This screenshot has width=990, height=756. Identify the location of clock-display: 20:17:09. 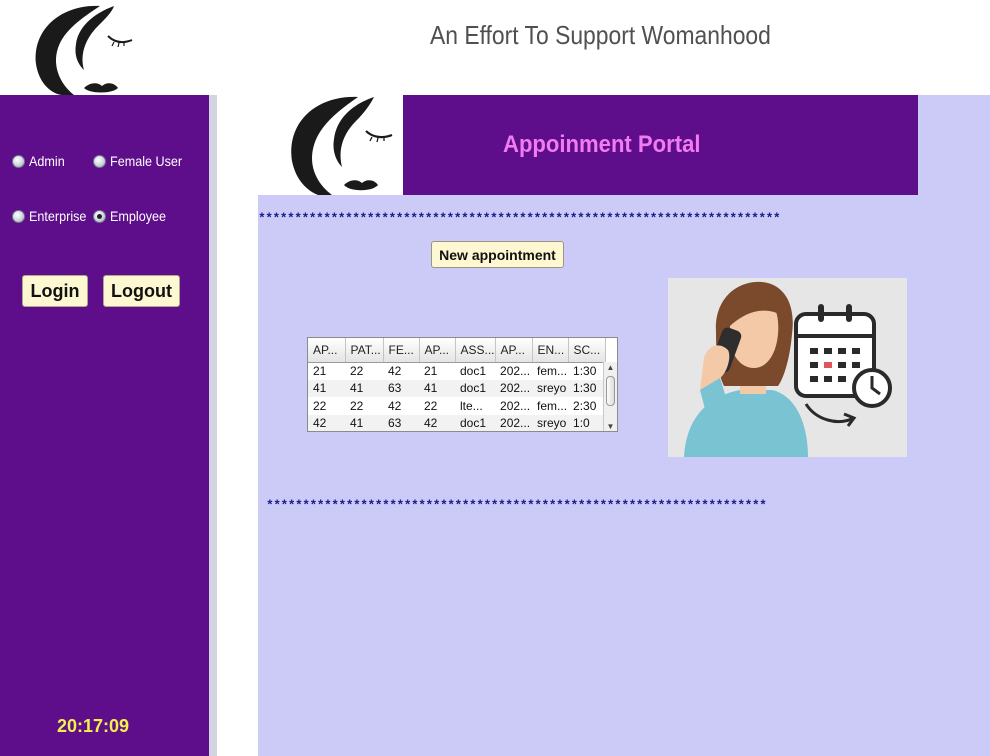
(93, 726).